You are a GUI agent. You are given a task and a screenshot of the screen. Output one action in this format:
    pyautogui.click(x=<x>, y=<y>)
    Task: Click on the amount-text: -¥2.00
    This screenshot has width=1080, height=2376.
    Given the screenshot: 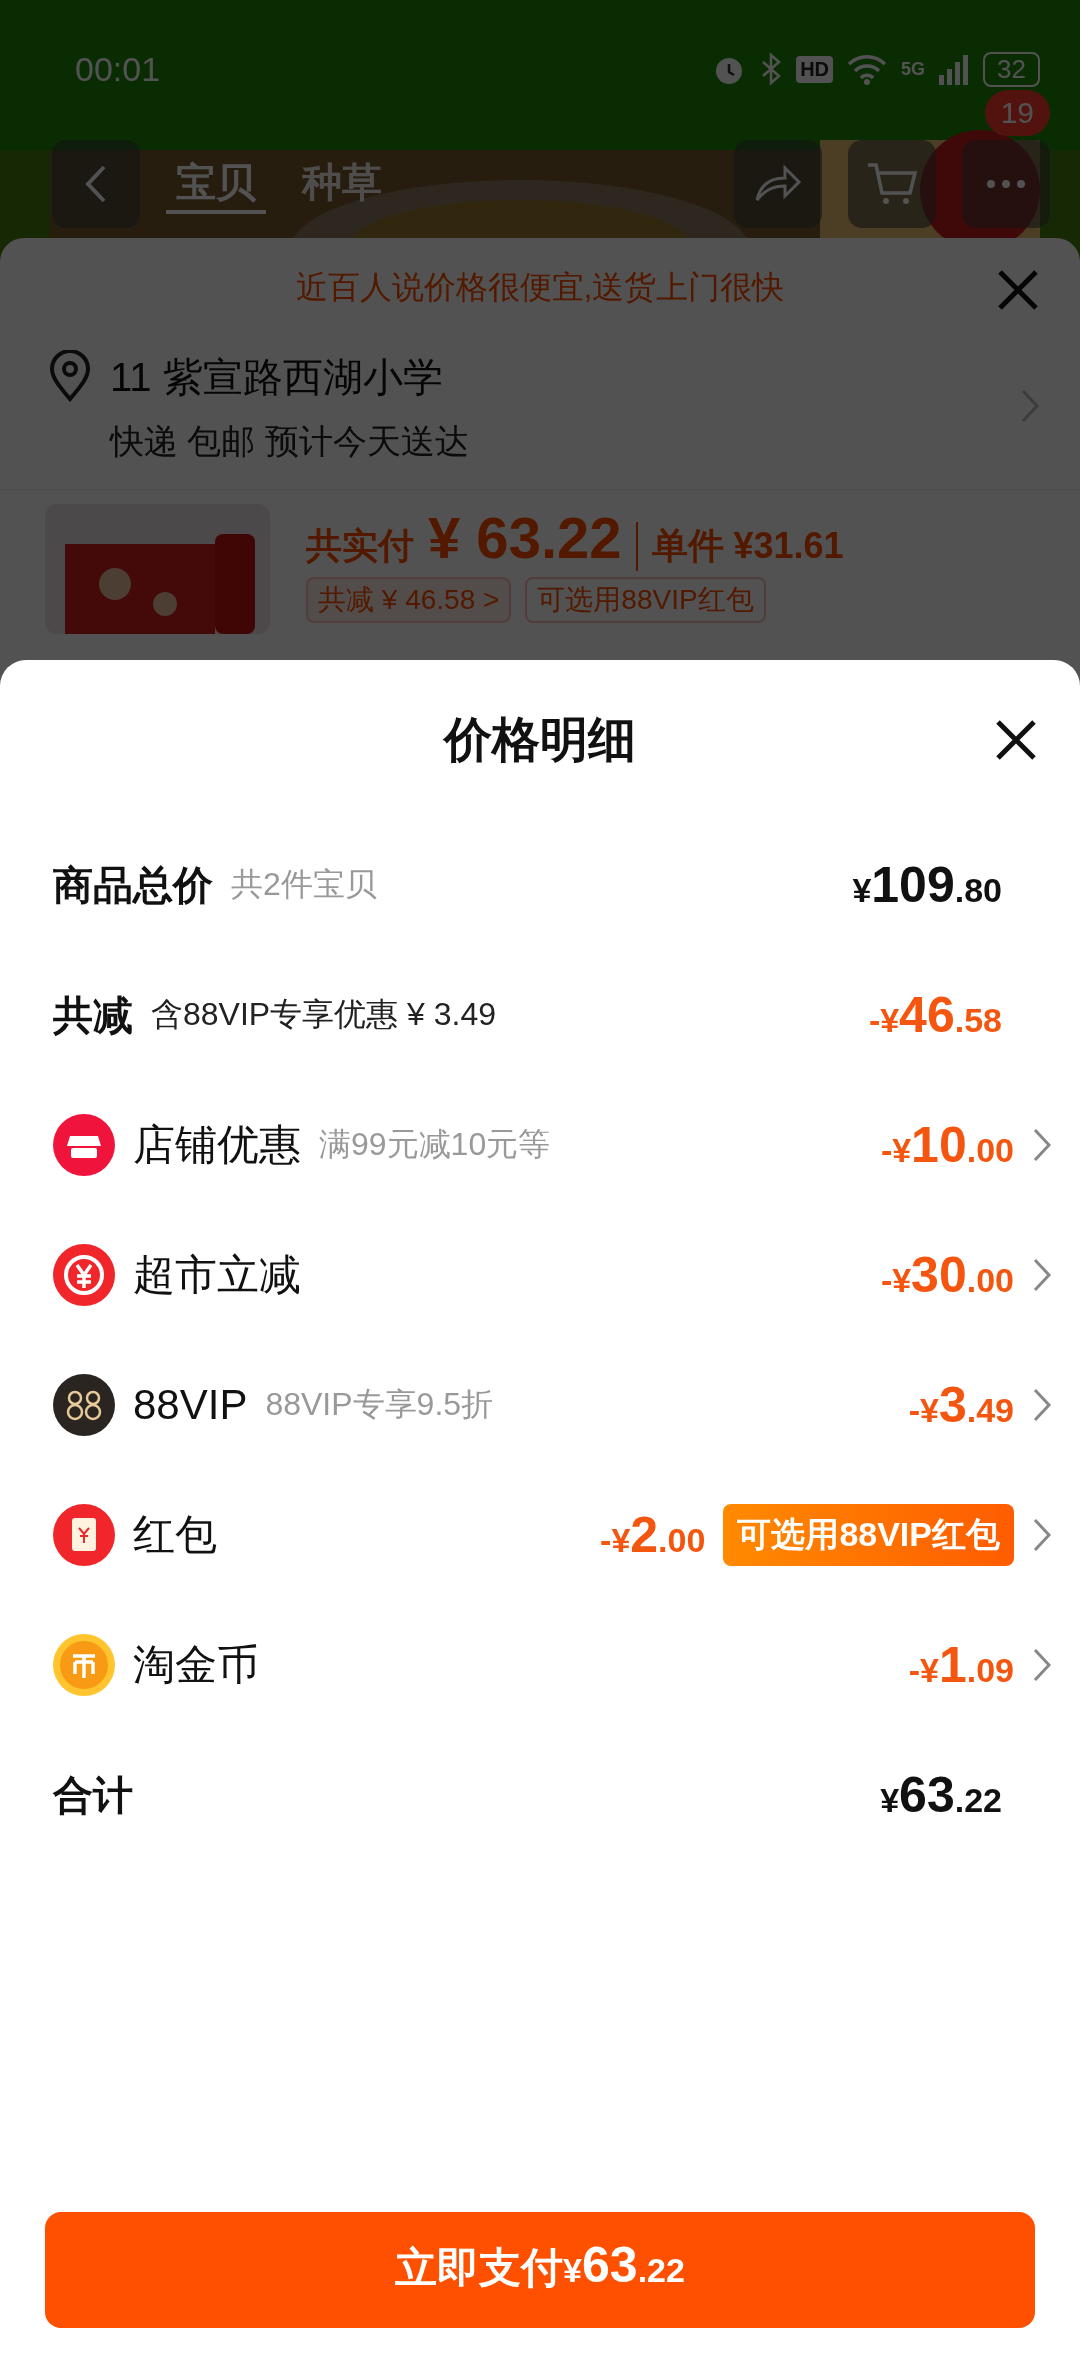 What is the action you would take?
    pyautogui.click(x=653, y=1535)
    